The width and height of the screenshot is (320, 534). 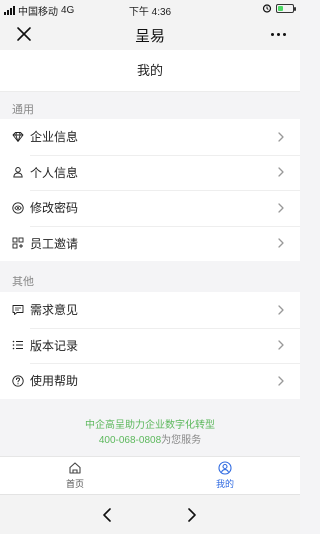 I want to click on battery-fill, so click(x=280, y=8).